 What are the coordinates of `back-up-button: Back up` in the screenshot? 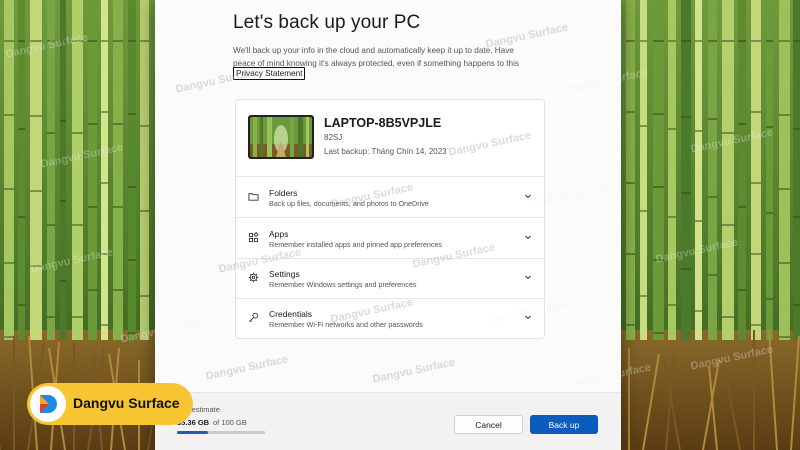 It's located at (564, 424).